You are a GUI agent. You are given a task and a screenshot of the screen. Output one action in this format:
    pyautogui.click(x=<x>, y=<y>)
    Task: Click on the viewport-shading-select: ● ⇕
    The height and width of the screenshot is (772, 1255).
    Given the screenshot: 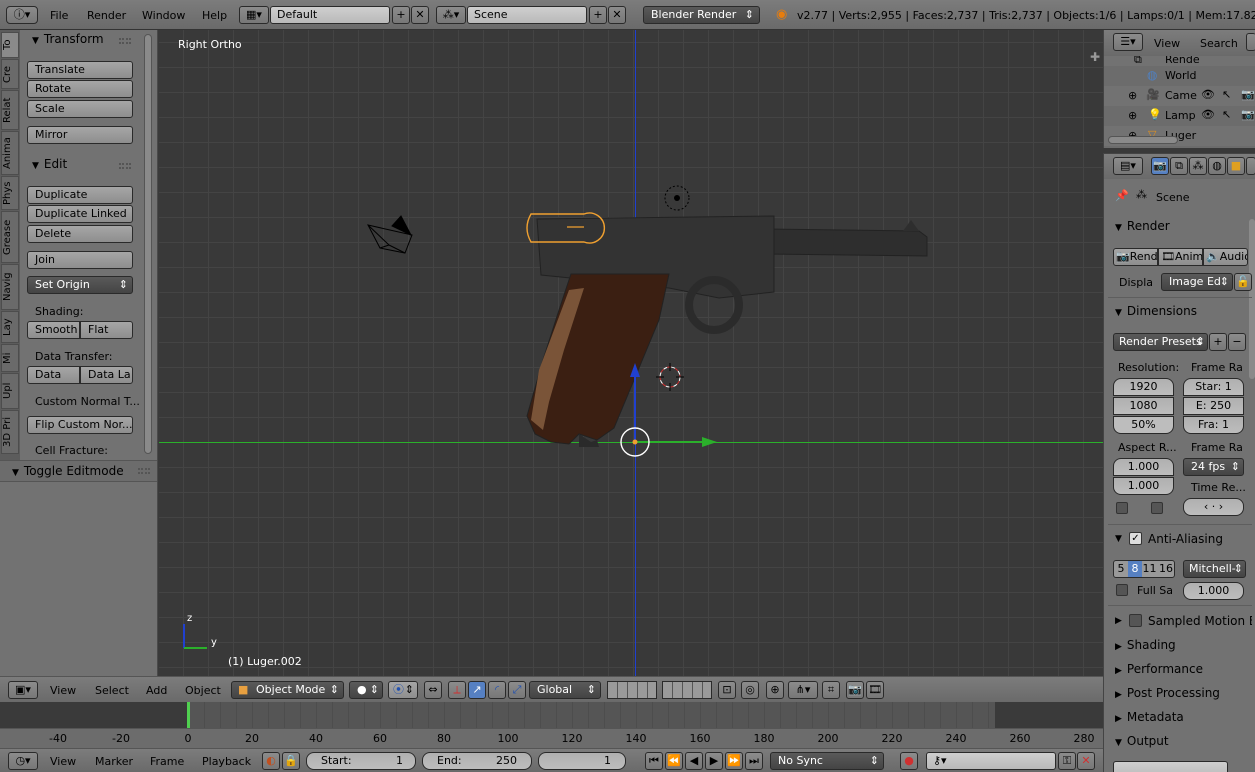 What is the action you would take?
    pyautogui.click(x=366, y=690)
    